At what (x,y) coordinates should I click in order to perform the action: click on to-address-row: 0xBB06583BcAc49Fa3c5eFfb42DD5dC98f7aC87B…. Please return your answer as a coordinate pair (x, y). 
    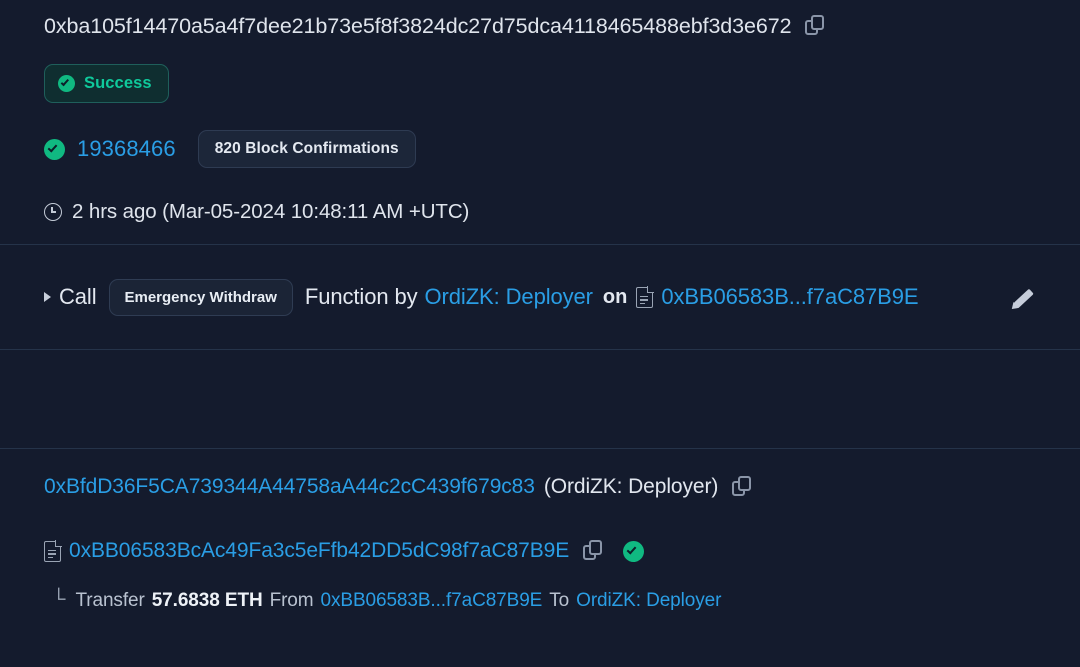
    Looking at the image, I should click on (540, 551).